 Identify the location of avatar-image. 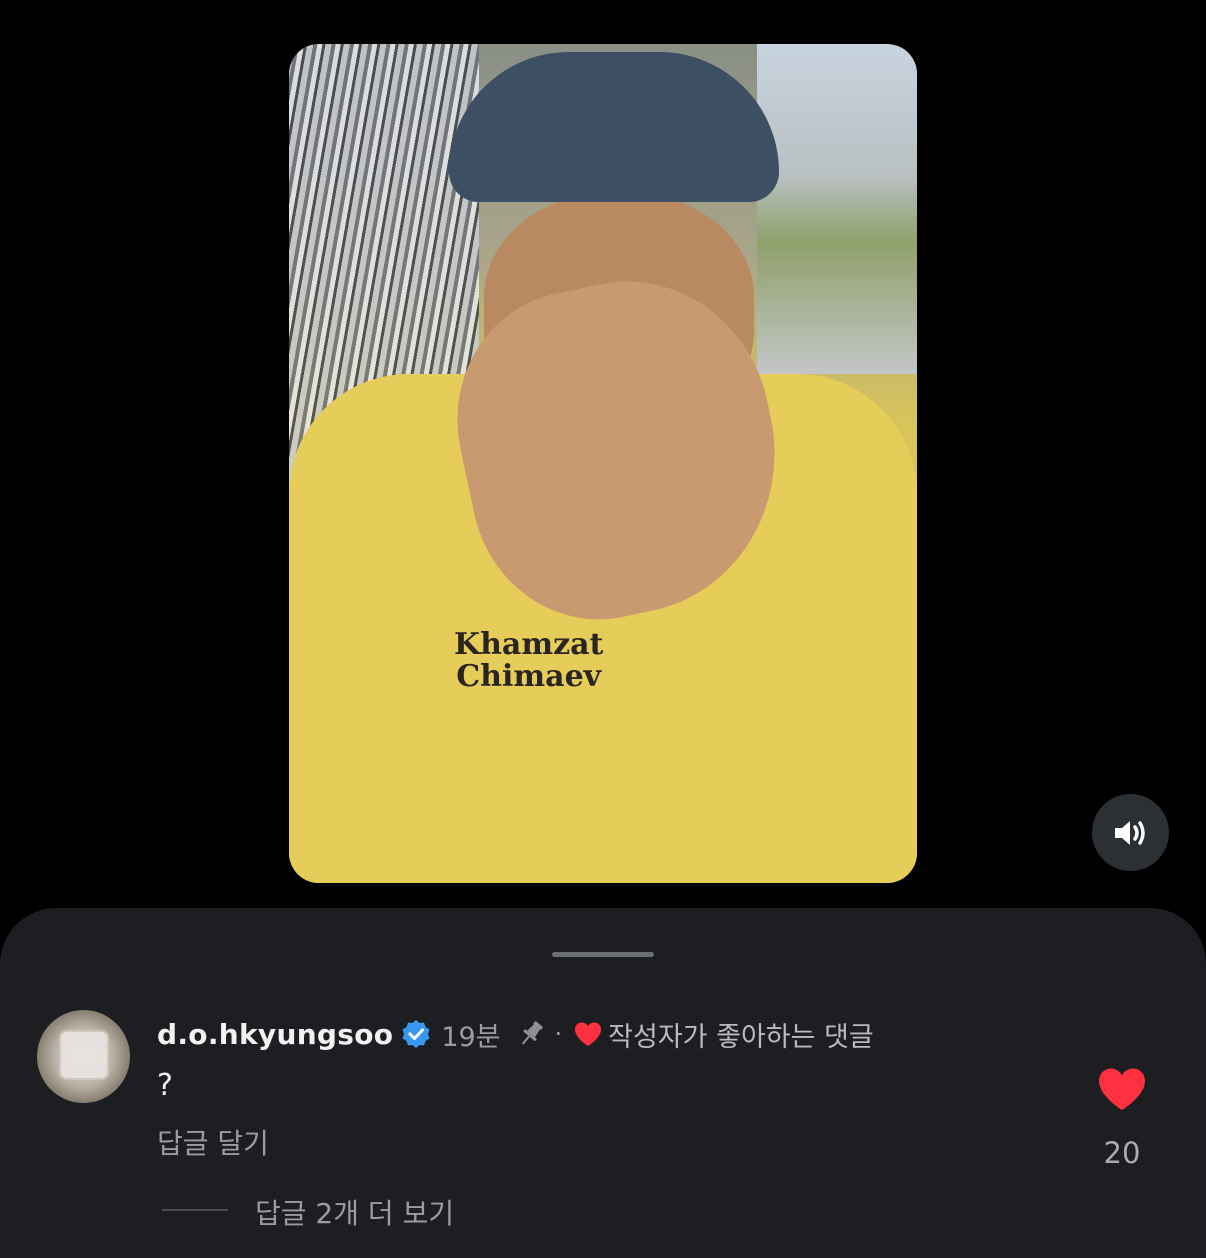
(84, 1055).